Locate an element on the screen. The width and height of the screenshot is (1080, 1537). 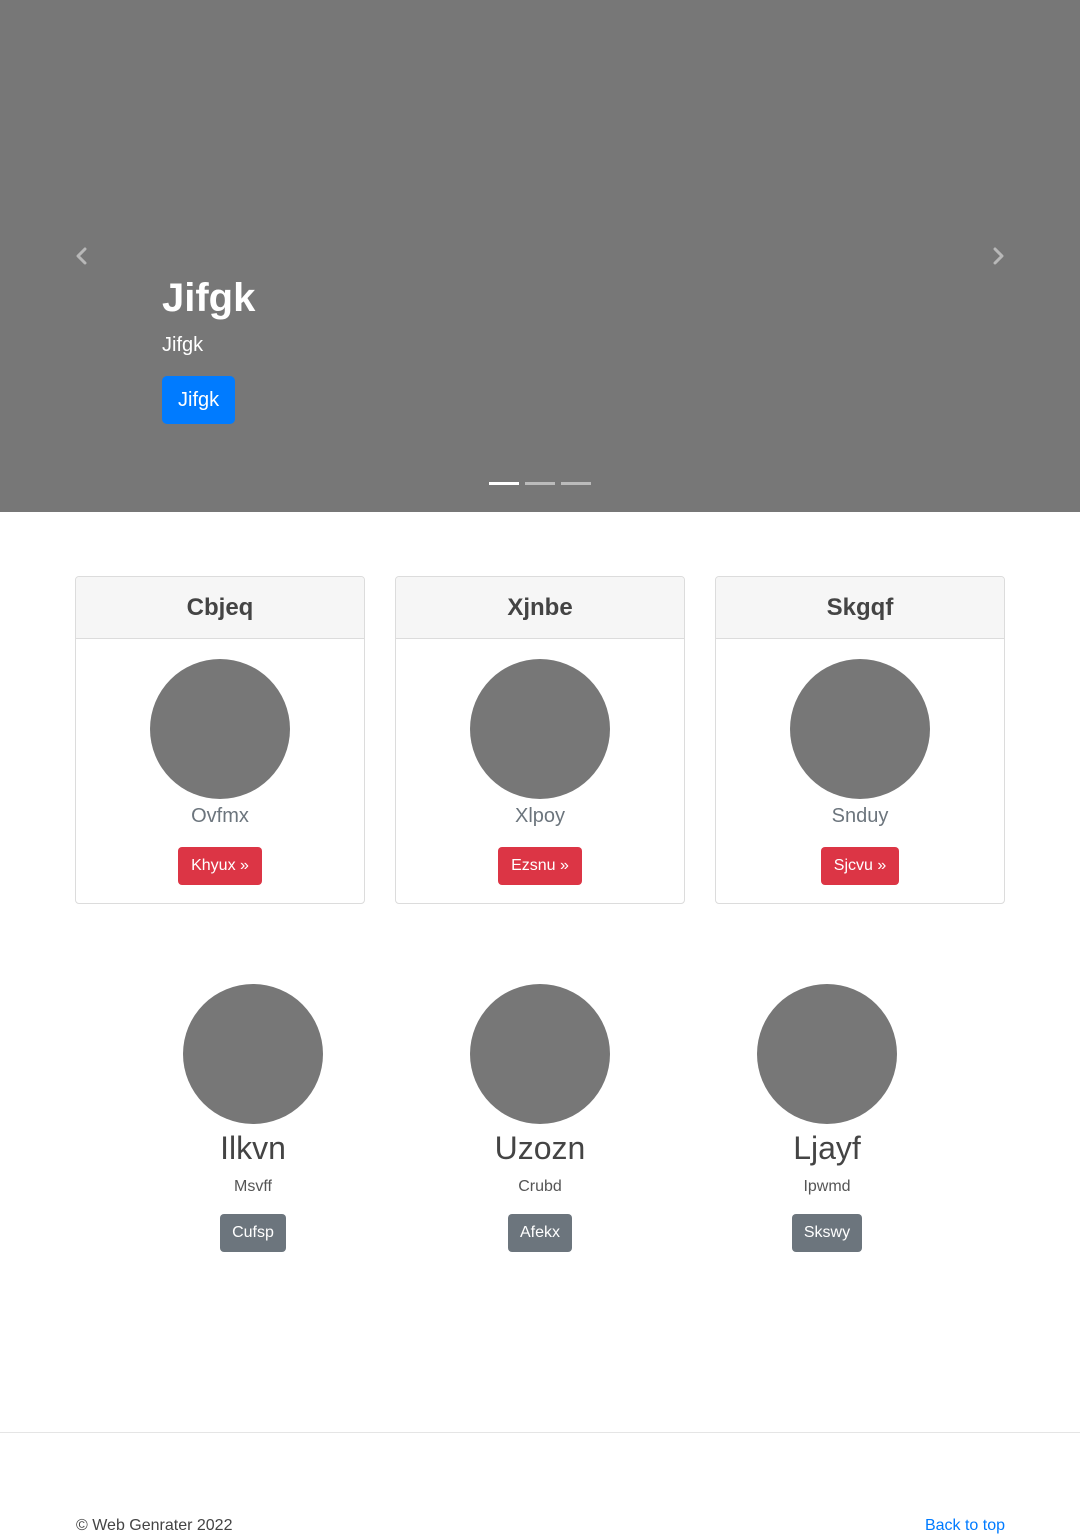
card-name: Xlpoy is located at coordinates (540, 816).